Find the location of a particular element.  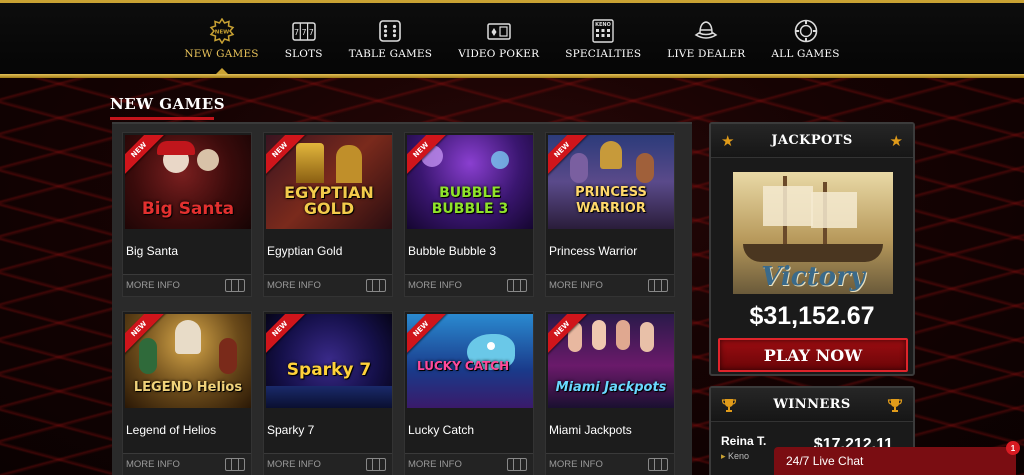

nav-new-games: NEW NEW GAMES is located at coordinates (221, 44).